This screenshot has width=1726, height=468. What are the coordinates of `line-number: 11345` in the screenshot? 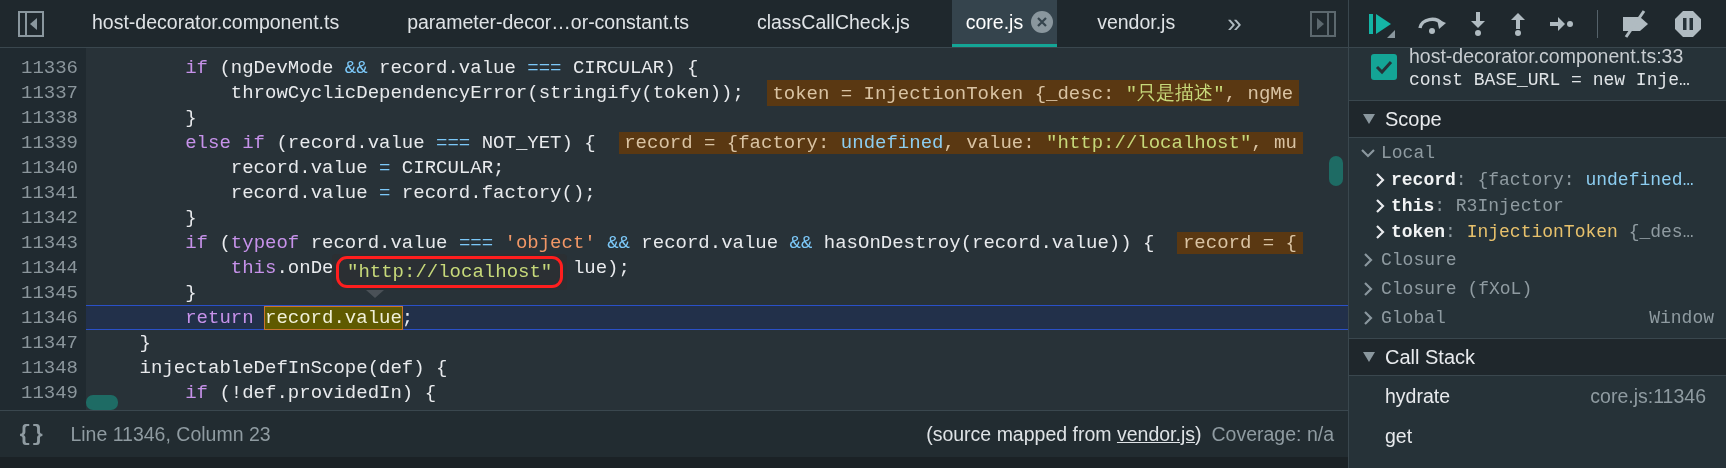 It's located at (49, 292).